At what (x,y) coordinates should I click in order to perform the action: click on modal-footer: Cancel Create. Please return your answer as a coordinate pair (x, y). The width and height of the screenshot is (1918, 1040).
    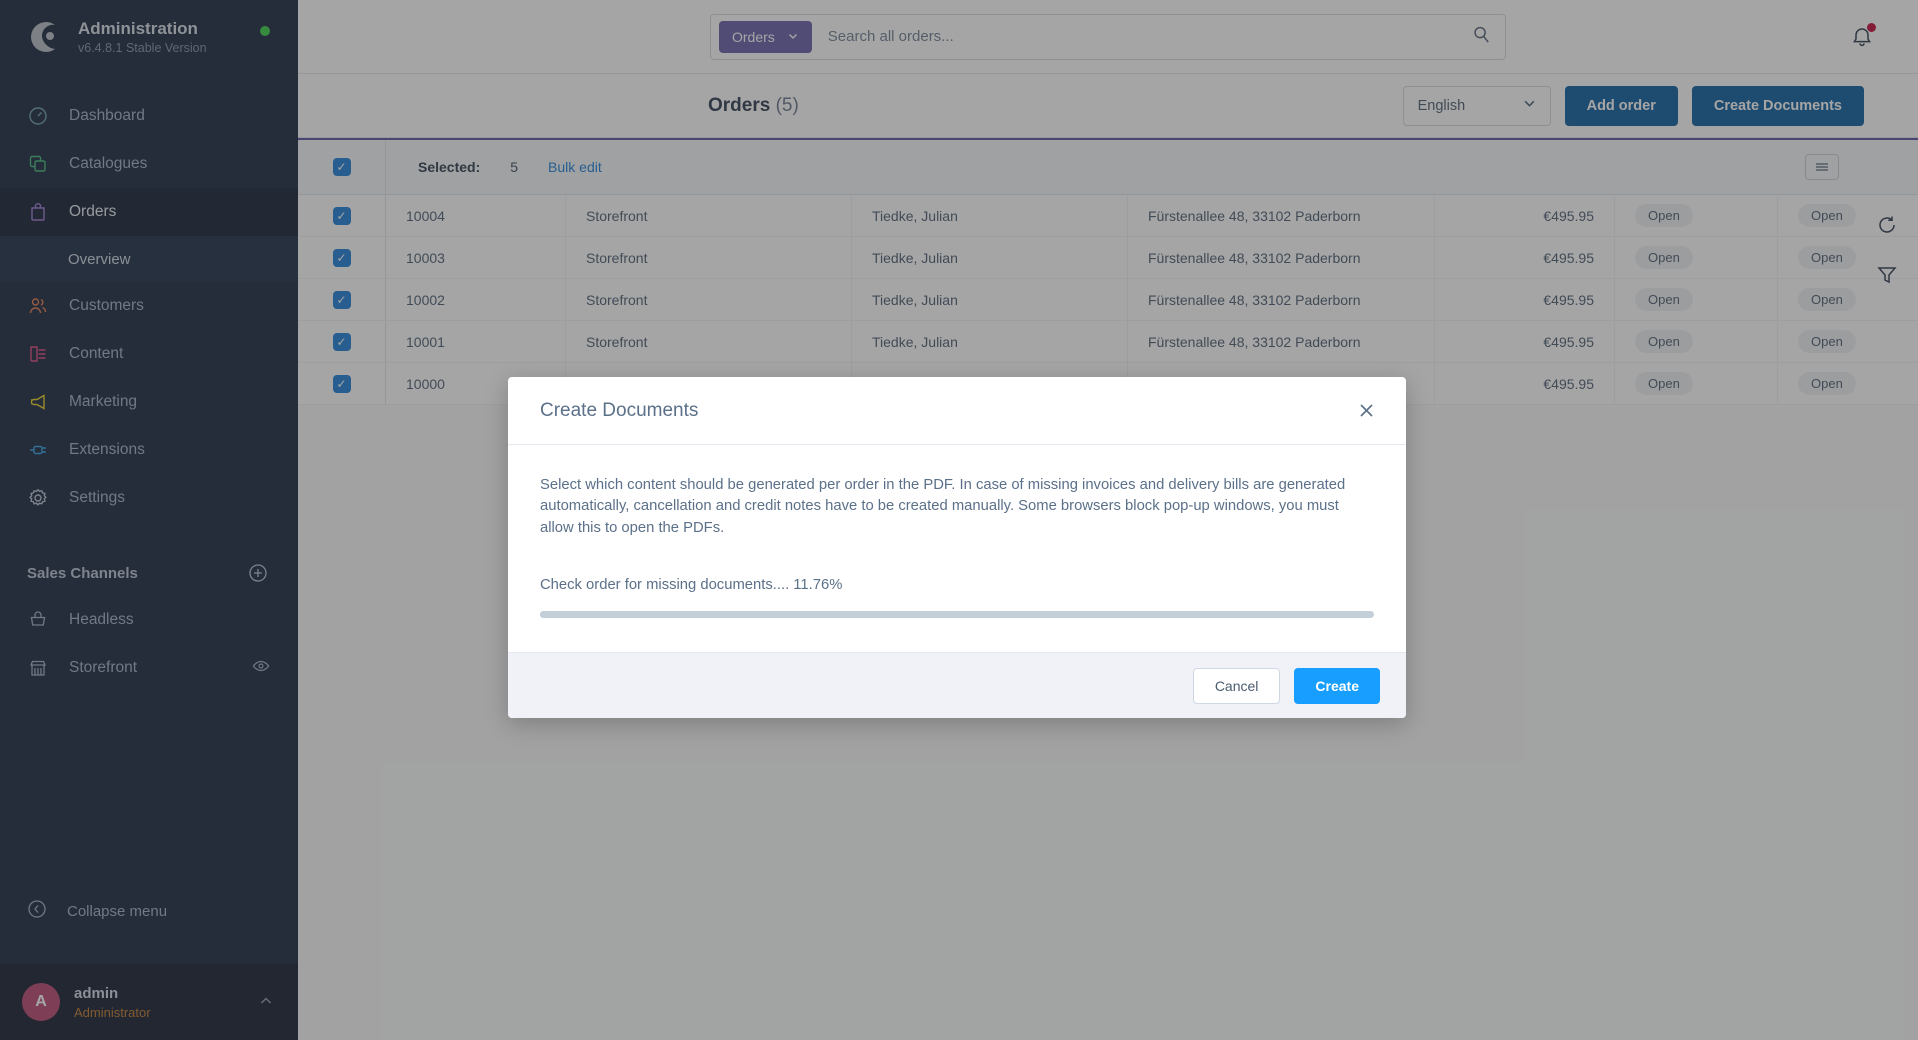
    Looking at the image, I should click on (957, 685).